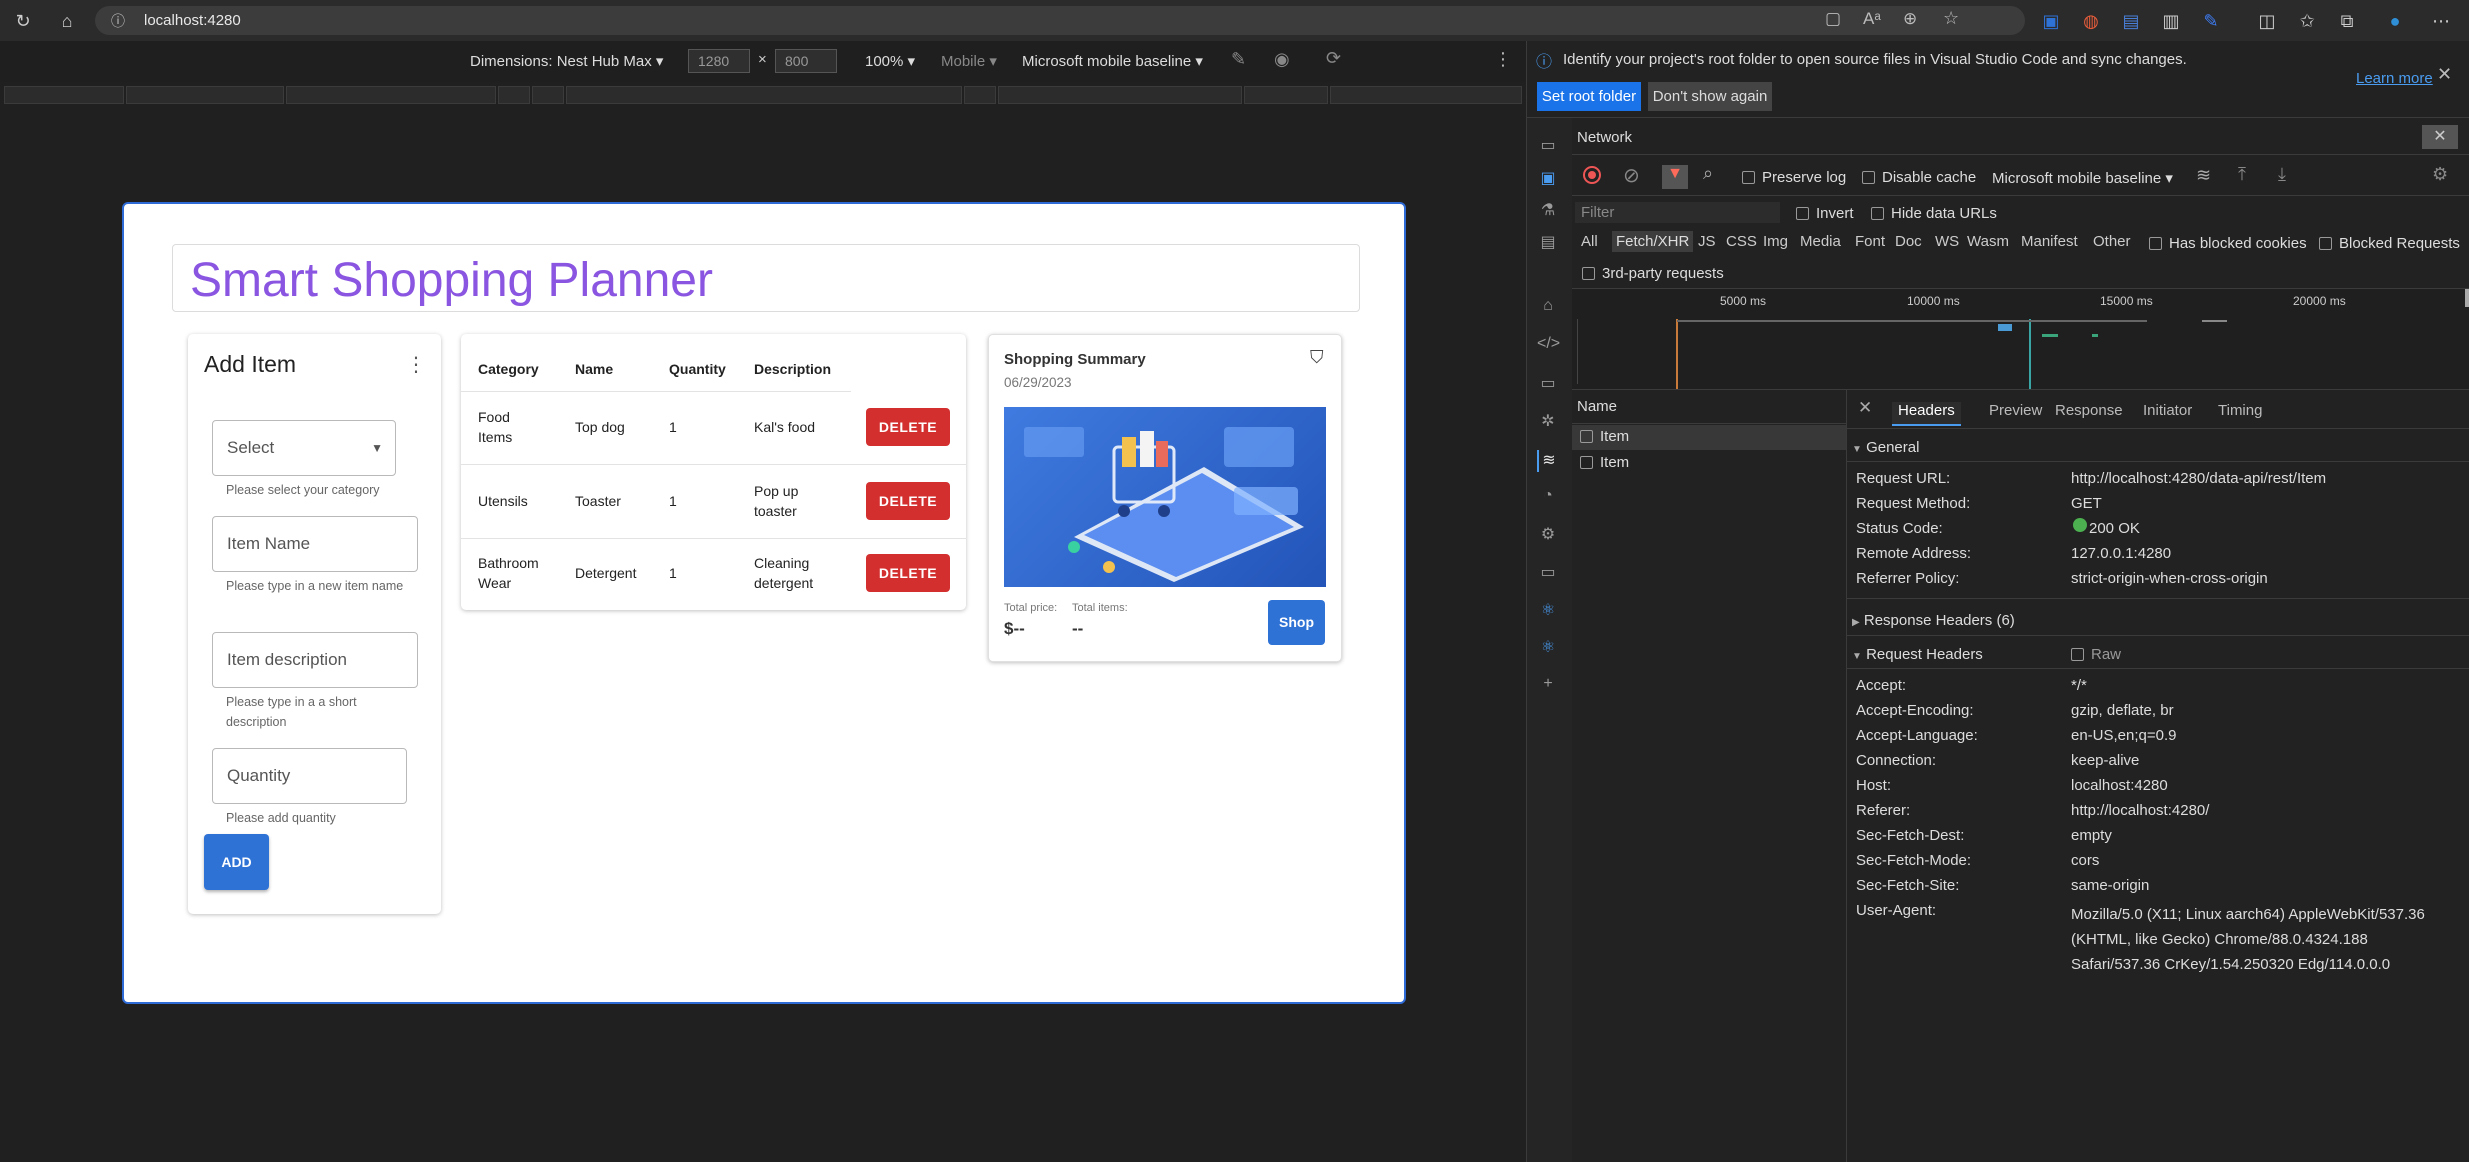 This screenshot has width=2469, height=1162. I want to click on type-filter-css: CSS, so click(1741, 241).